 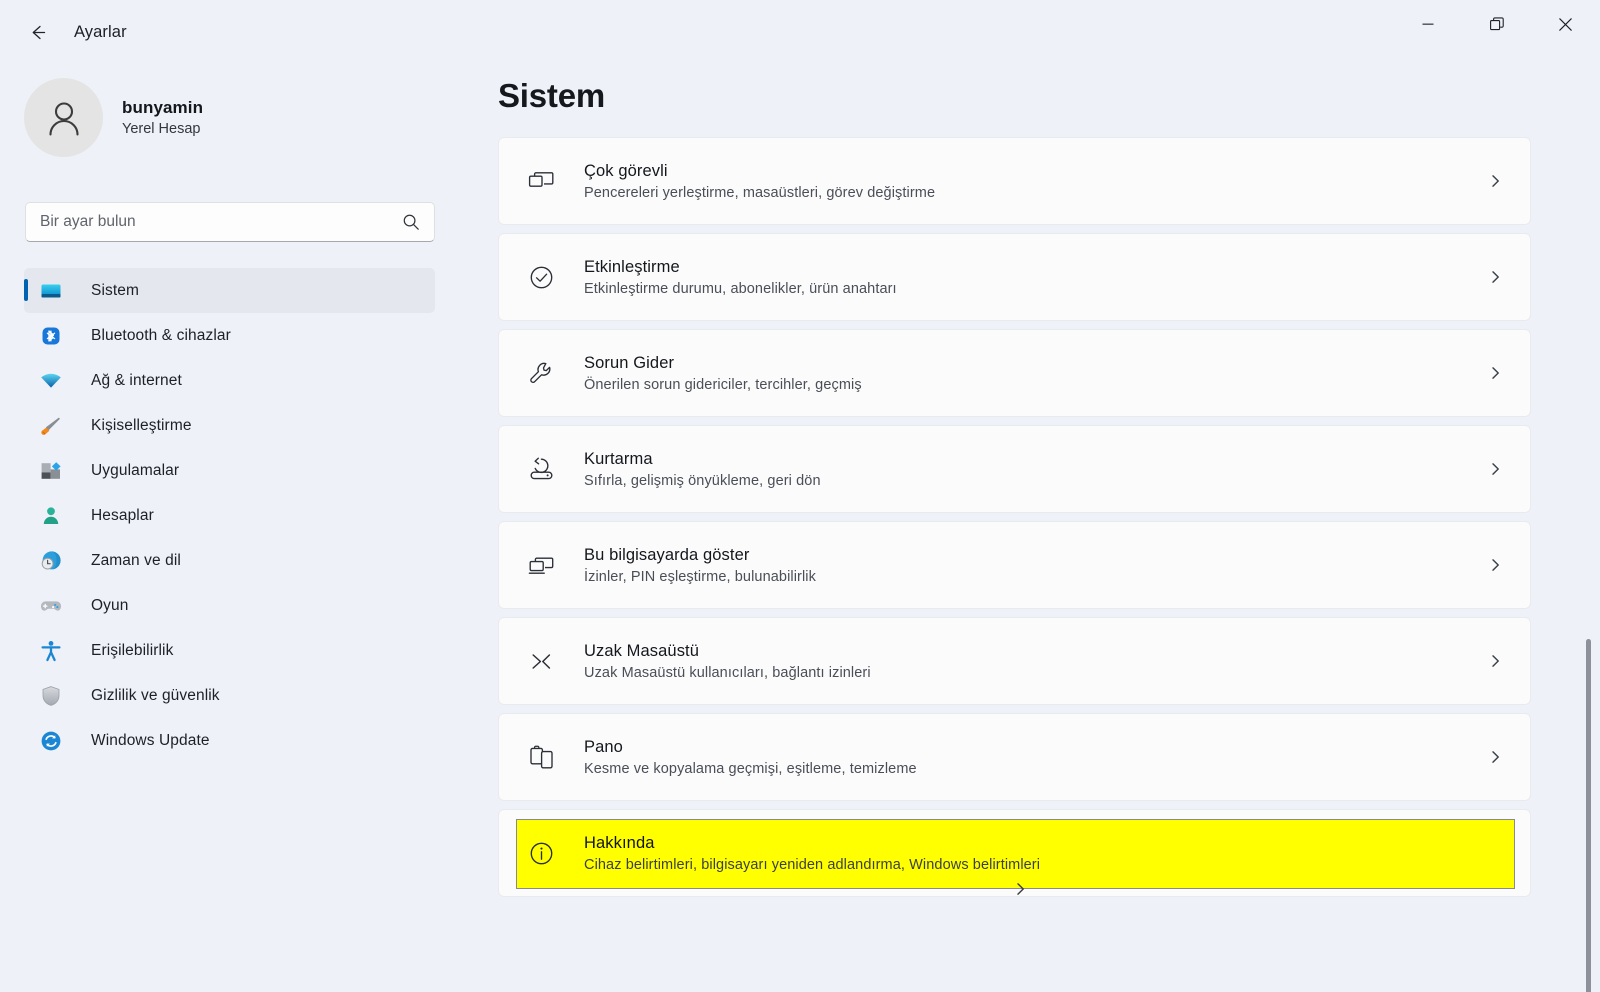 What do you see at coordinates (122, 515) in the screenshot?
I see `sidebar-item-label: Hesaplar` at bounding box center [122, 515].